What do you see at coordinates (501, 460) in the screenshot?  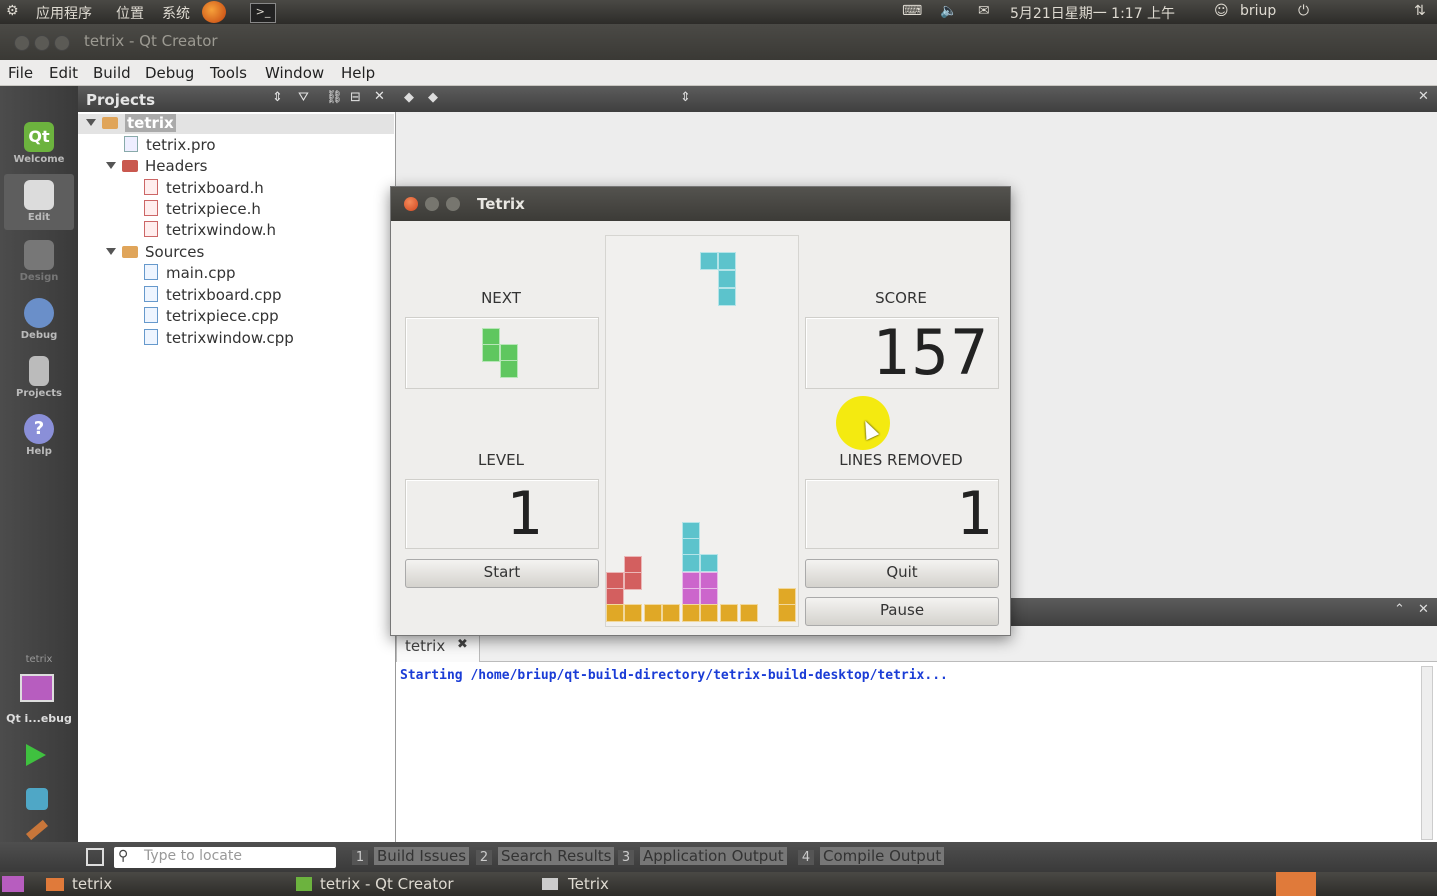 I see `level-label: LEVEL` at bounding box center [501, 460].